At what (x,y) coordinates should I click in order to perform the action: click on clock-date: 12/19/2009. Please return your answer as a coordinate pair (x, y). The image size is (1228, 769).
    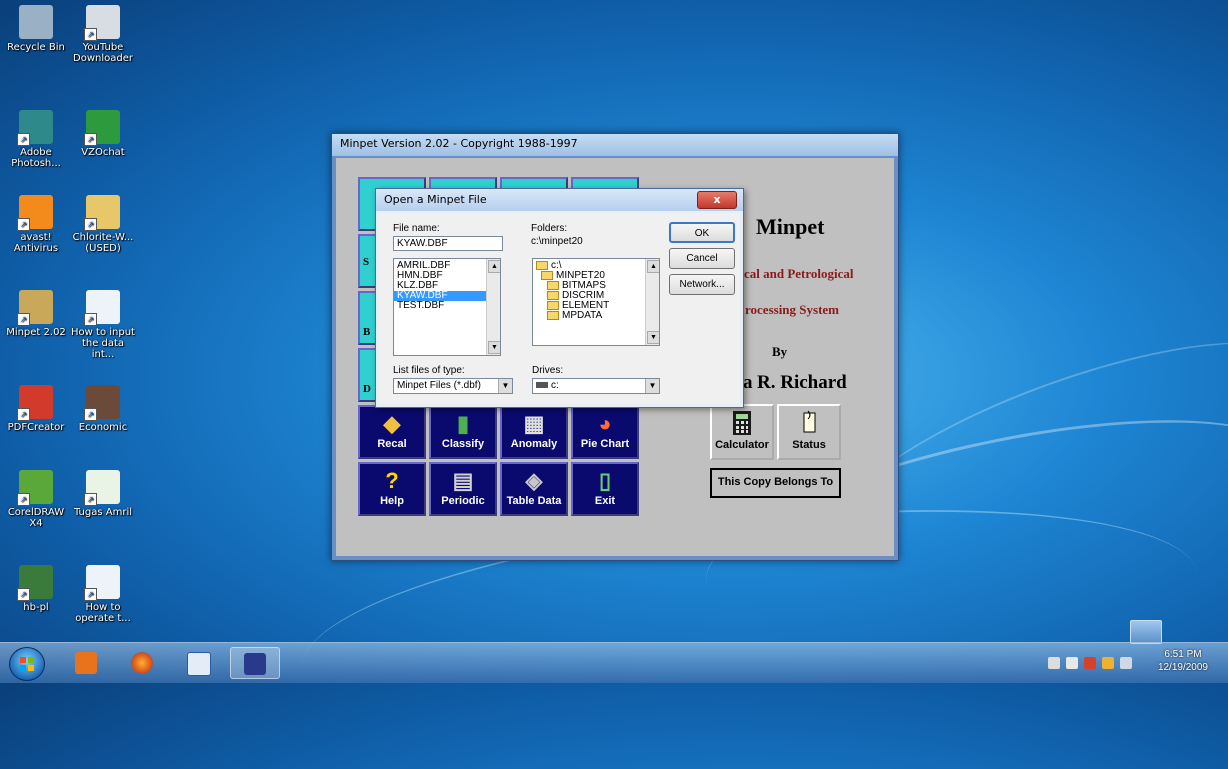
    Looking at the image, I should click on (1182, 667).